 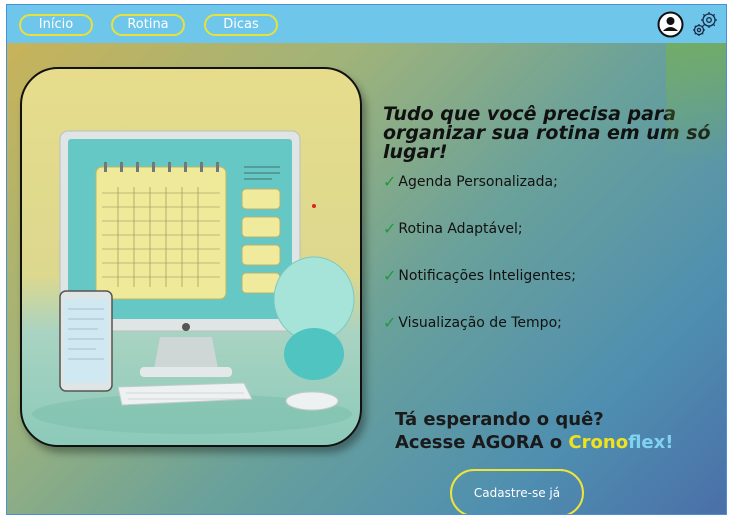 I want to click on cta-line-1: Tá esperando o quê?, so click(x=499, y=419).